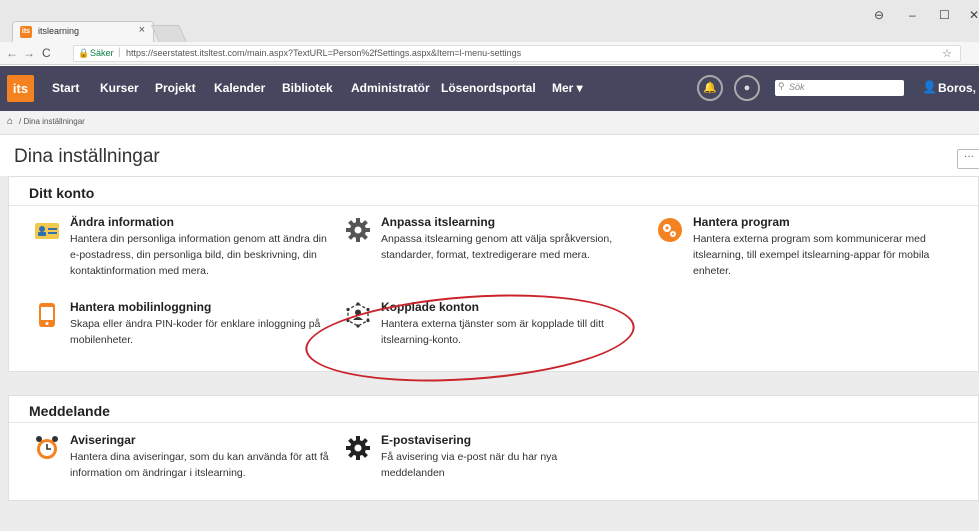 This screenshot has height=531, width=979. I want to click on back-button: ←, so click(12, 53).